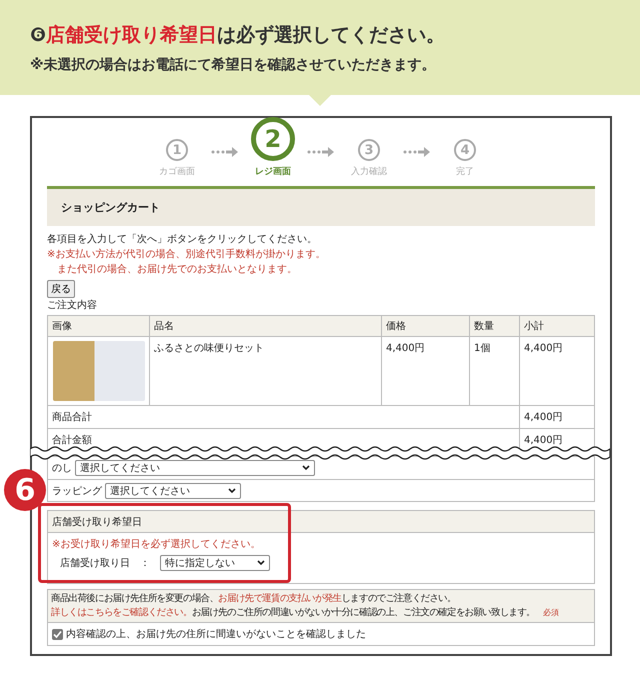 Image resolution: width=640 pixels, height=700 pixels. Describe the element at coordinates (177, 150) in the screenshot. I see `step-number: 1` at that location.